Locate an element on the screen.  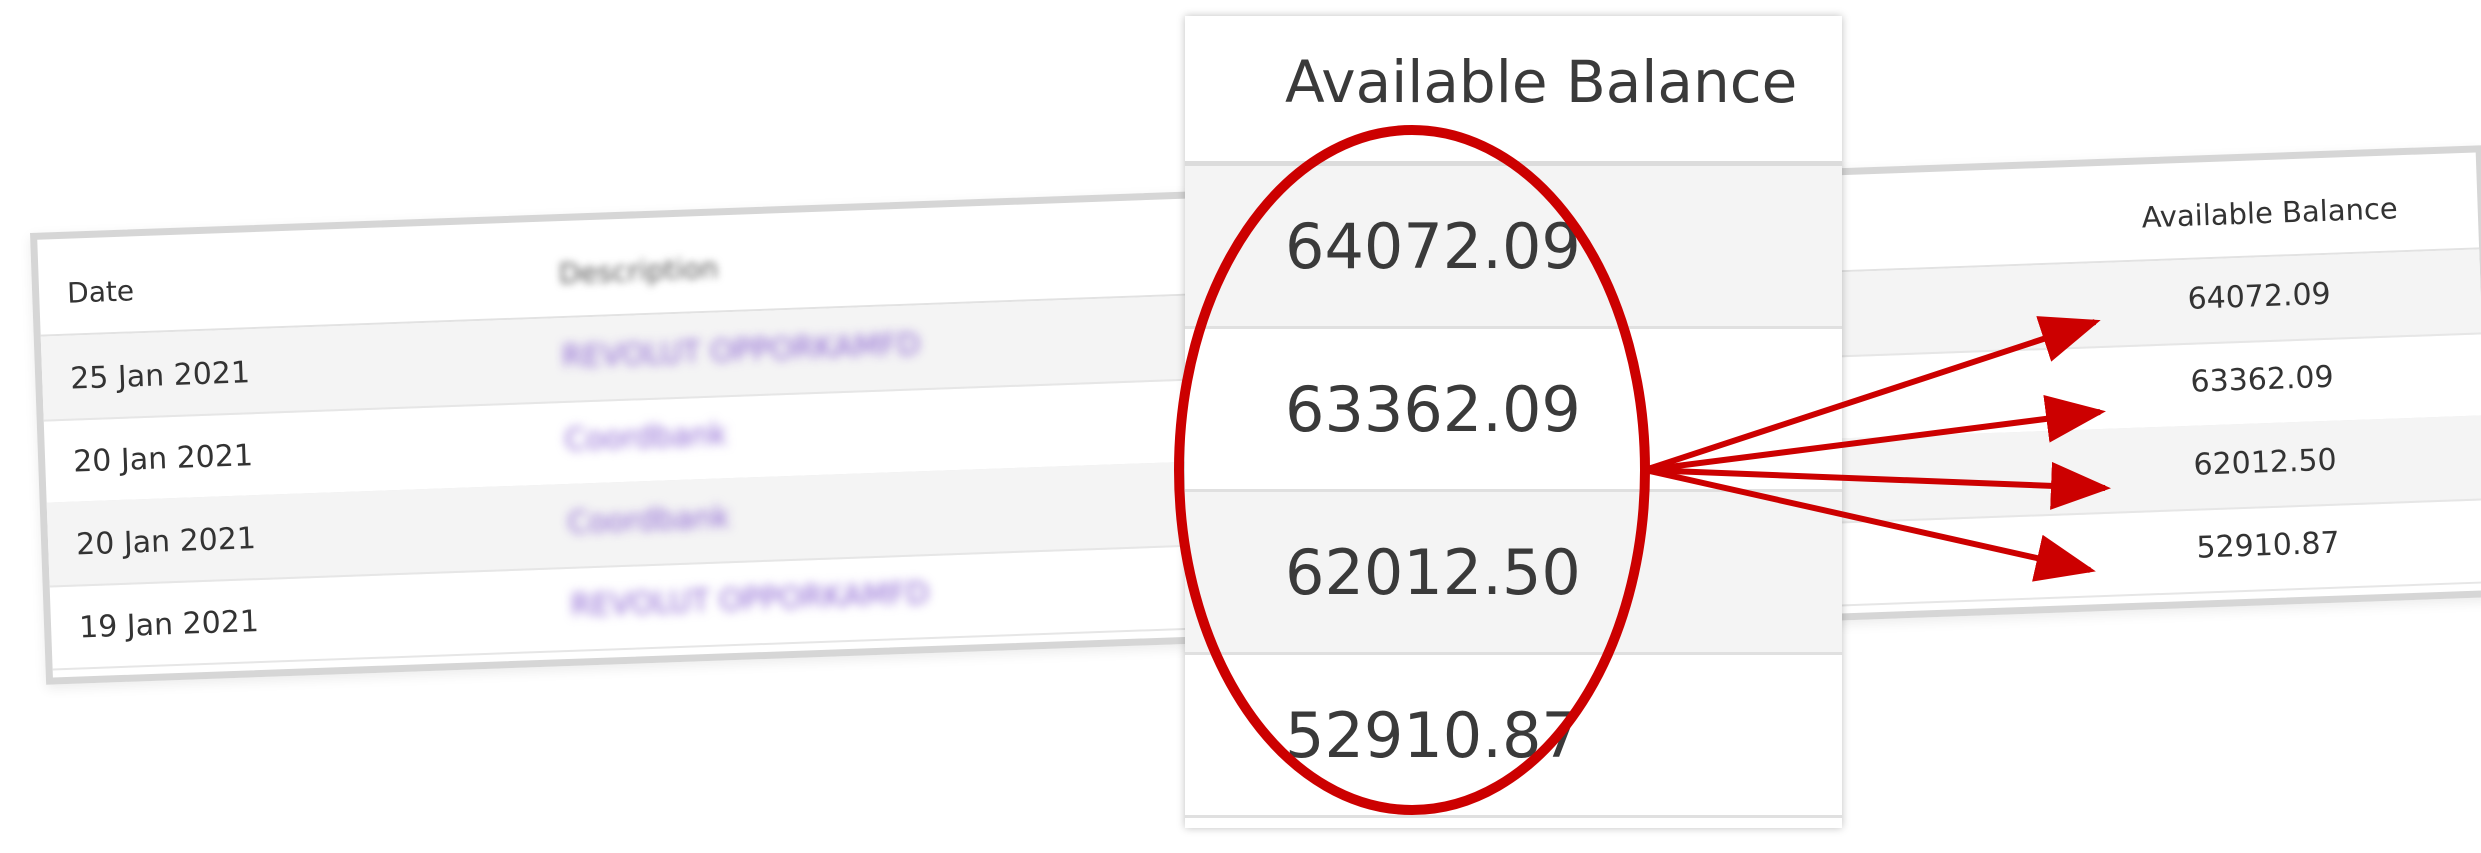
zoom-row: 64072.09 is located at coordinates (1513, 247).